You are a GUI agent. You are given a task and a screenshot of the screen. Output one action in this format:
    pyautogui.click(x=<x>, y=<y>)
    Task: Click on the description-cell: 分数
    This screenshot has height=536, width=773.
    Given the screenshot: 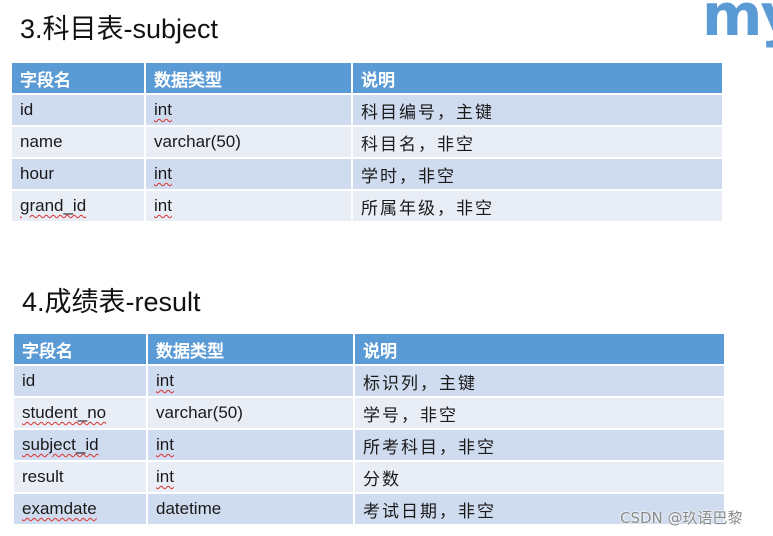 What is the action you would take?
    pyautogui.click(x=539, y=478)
    